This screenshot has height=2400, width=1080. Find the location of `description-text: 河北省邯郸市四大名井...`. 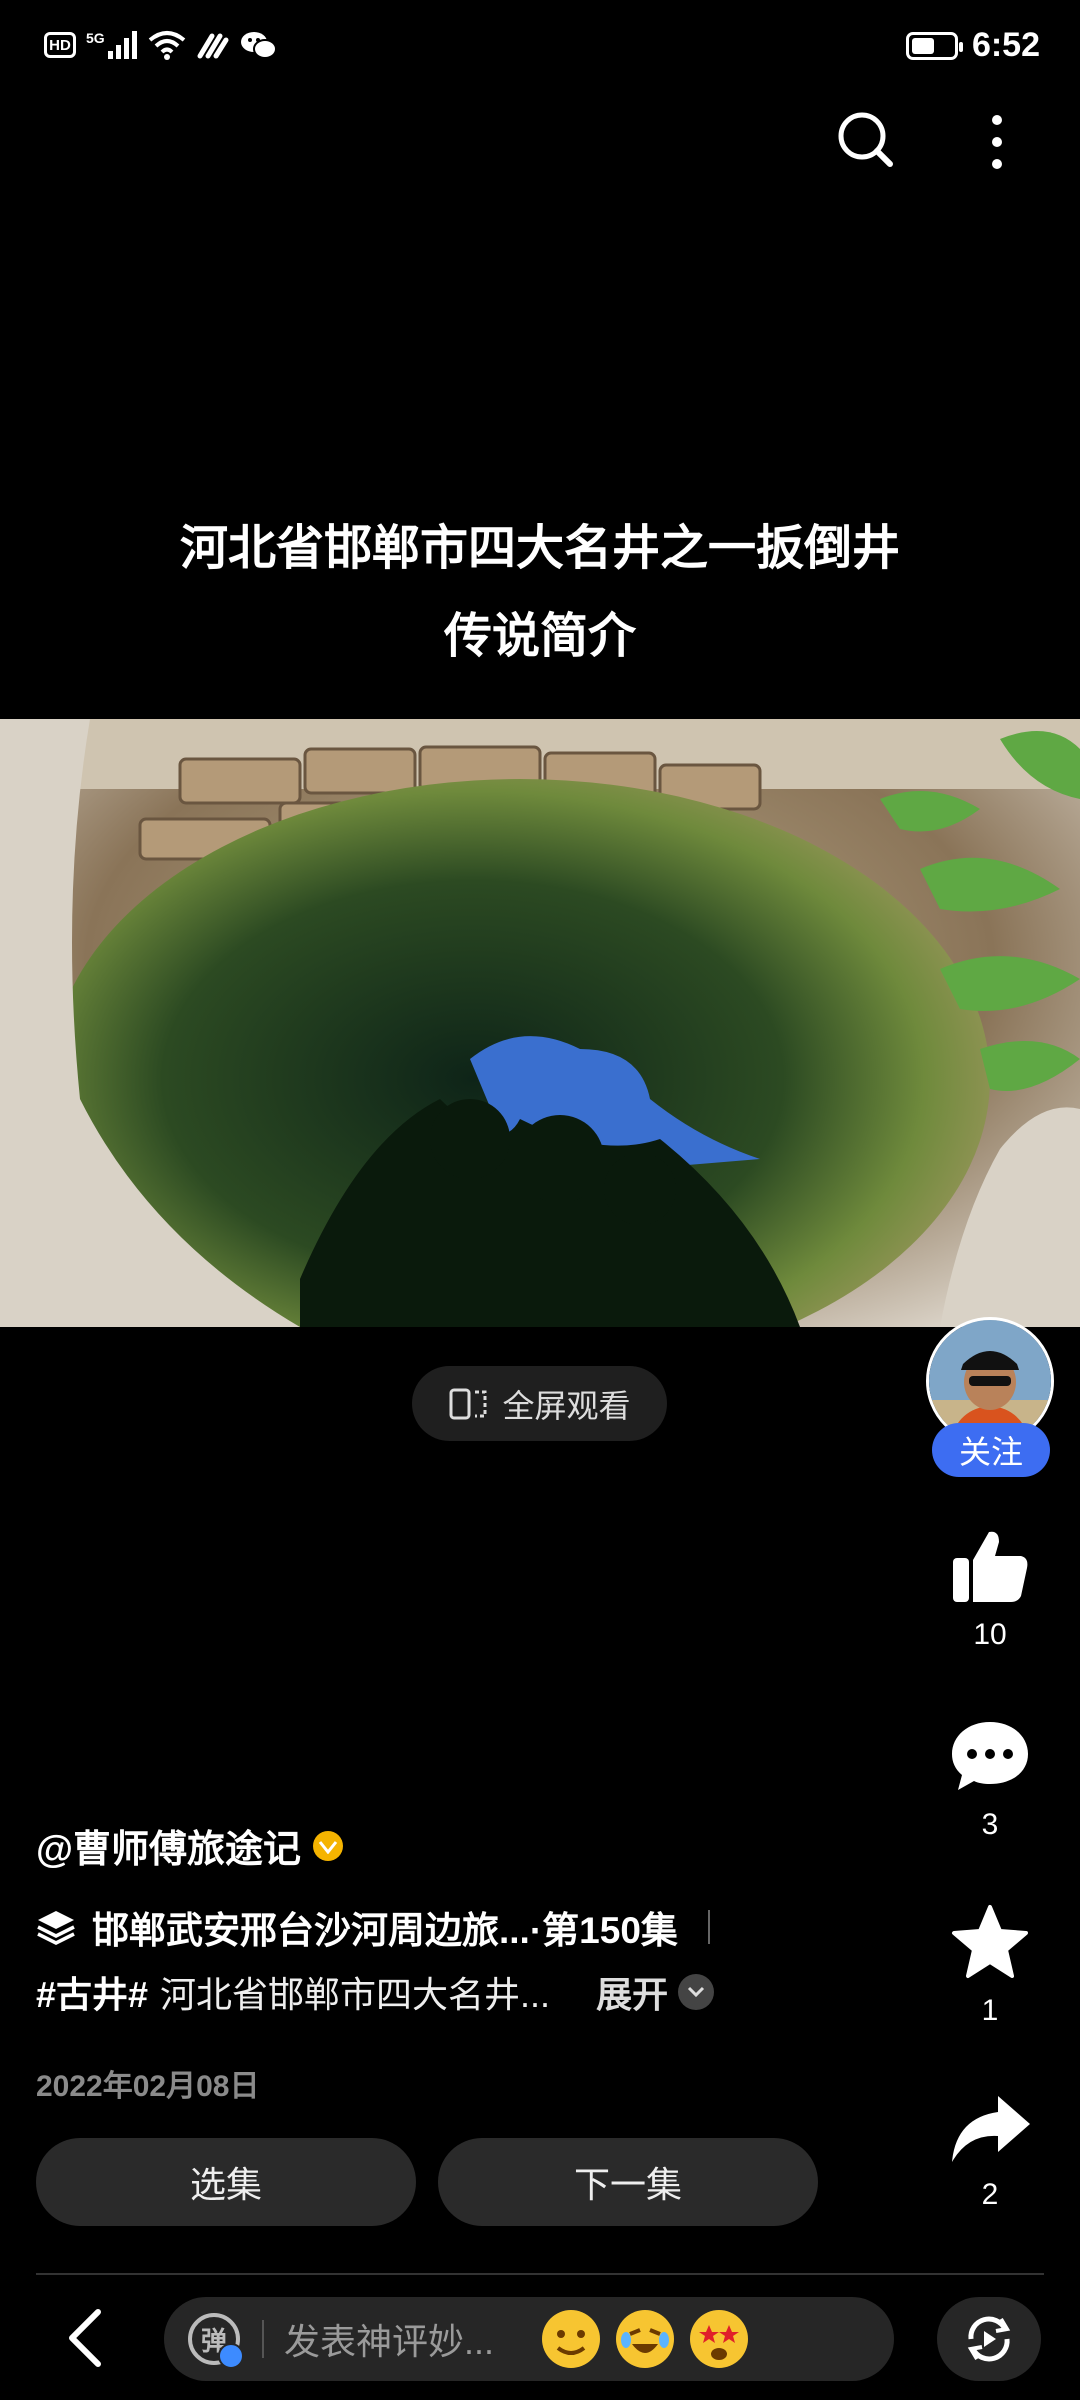

description-text: 河北省邯郸市四大名井... is located at coordinates (355, 1994).